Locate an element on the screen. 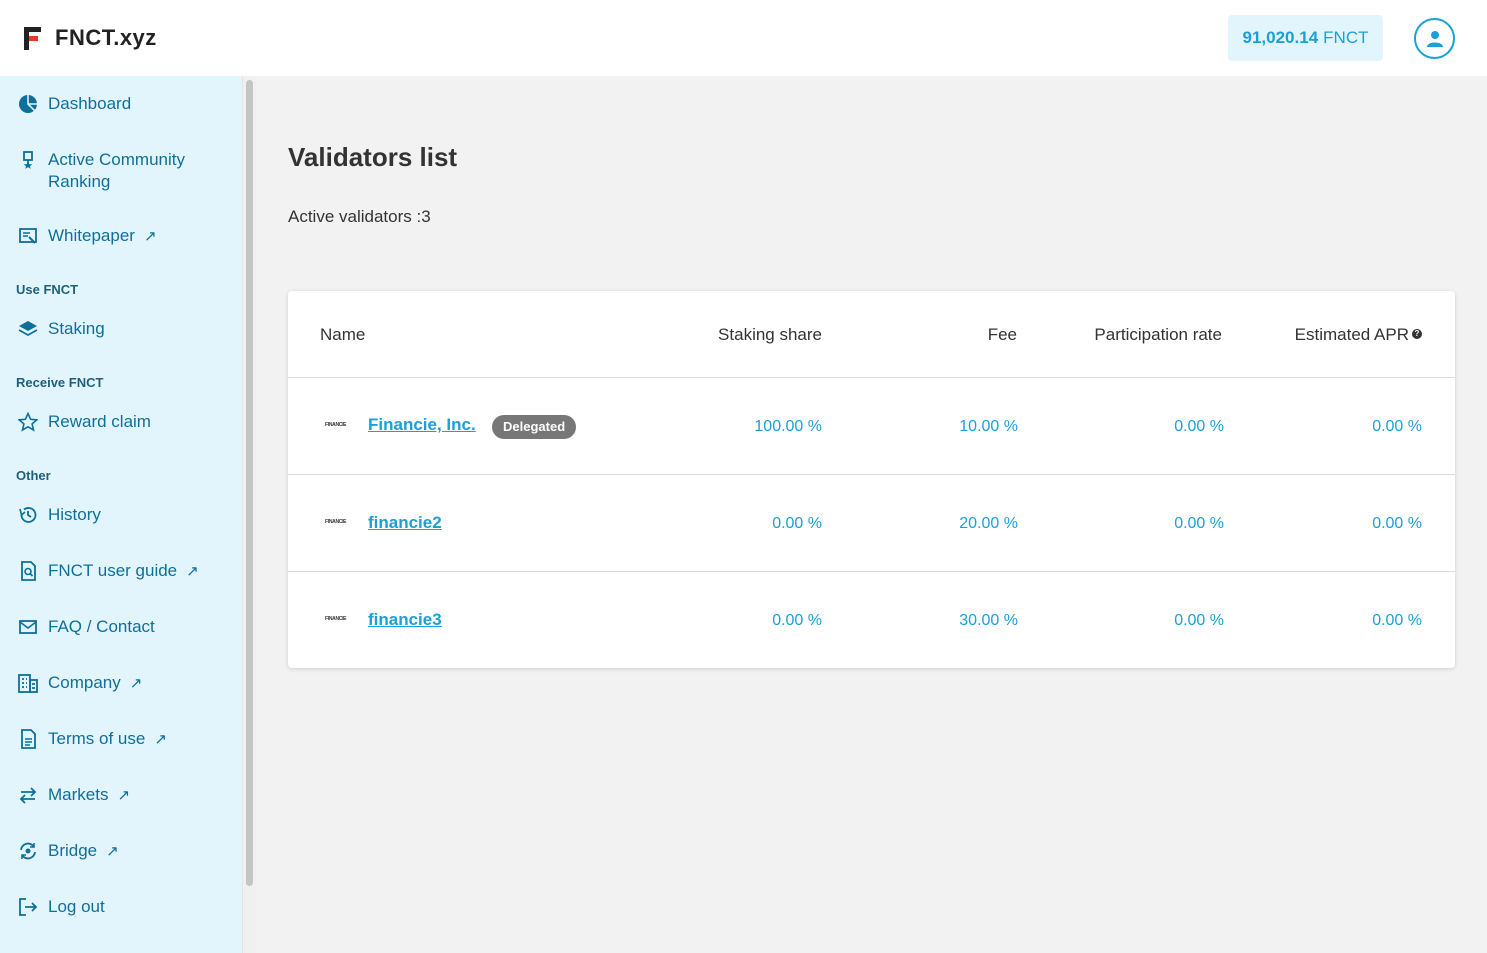 The width and height of the screenshot is (1487, 953). bridge-icon is located at coordinates (28, 851).